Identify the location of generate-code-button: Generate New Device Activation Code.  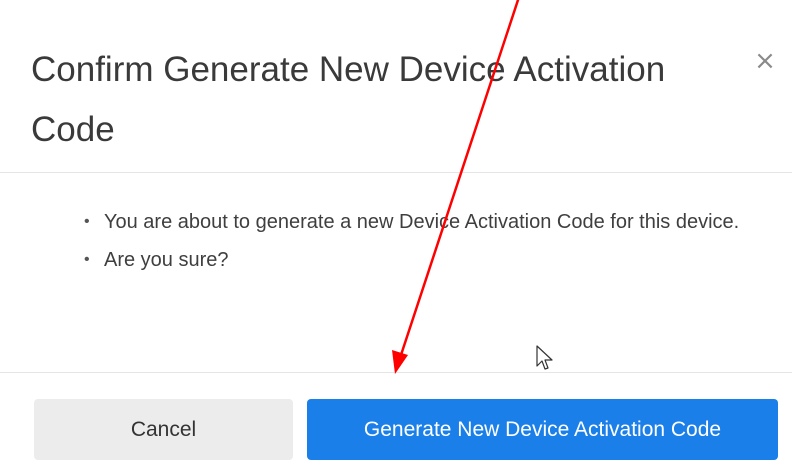
(542, 429).